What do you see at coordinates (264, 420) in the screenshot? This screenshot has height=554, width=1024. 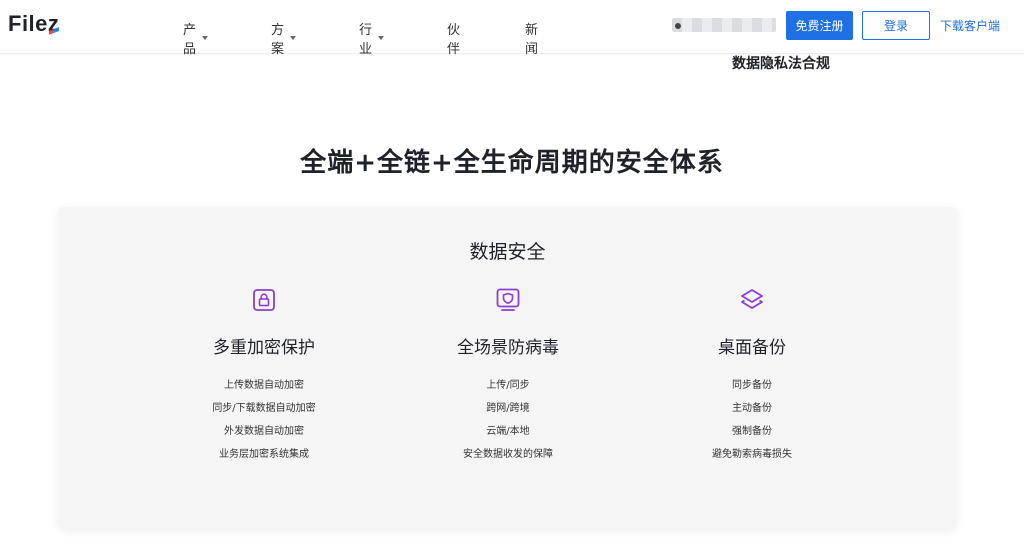 I see `feature-list: 上传数据自动加密 同步/下载数据自动加密 外发数据自动加密 业务层加密系统集成` at bounding box center [264, 420].